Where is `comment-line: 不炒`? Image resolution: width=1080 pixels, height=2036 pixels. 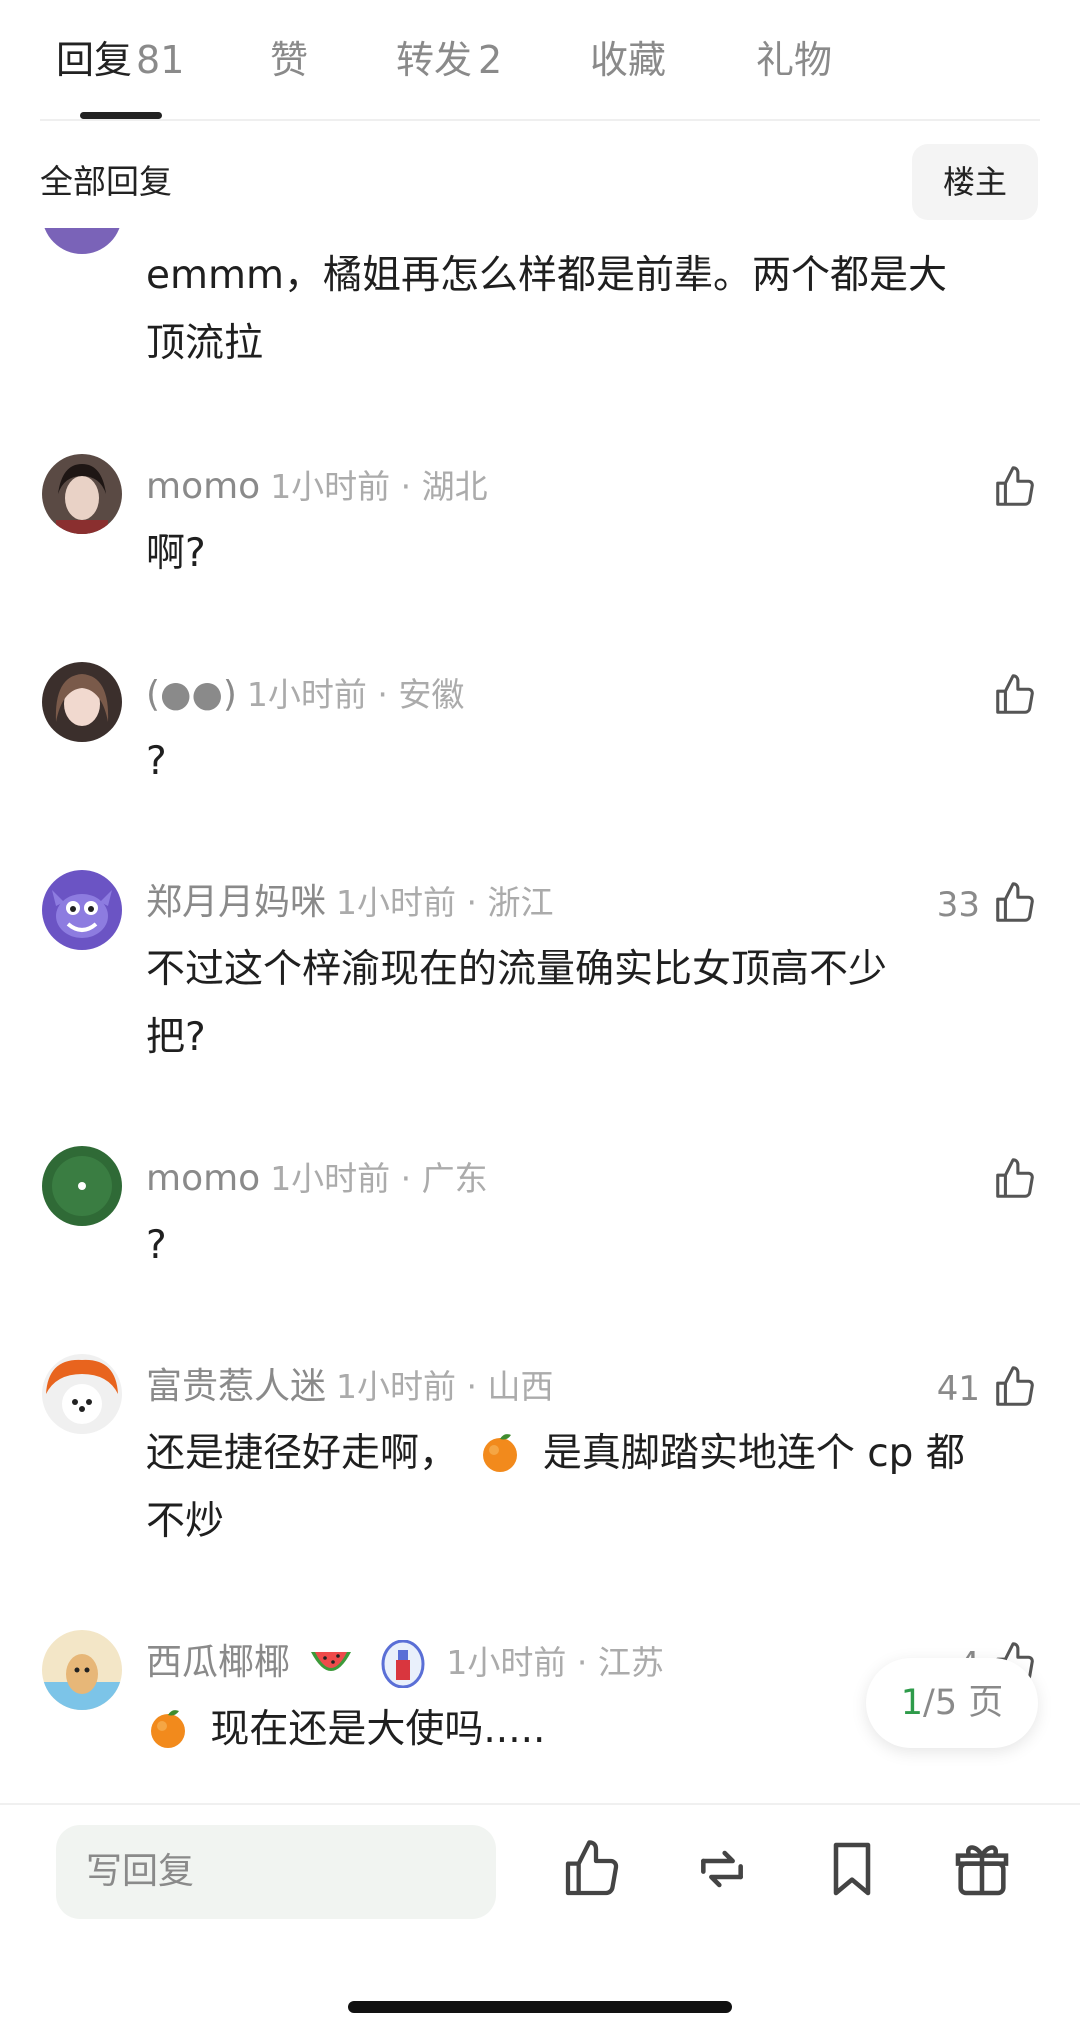 comment-line: 不炒 is located at coordinates (185, 1521).